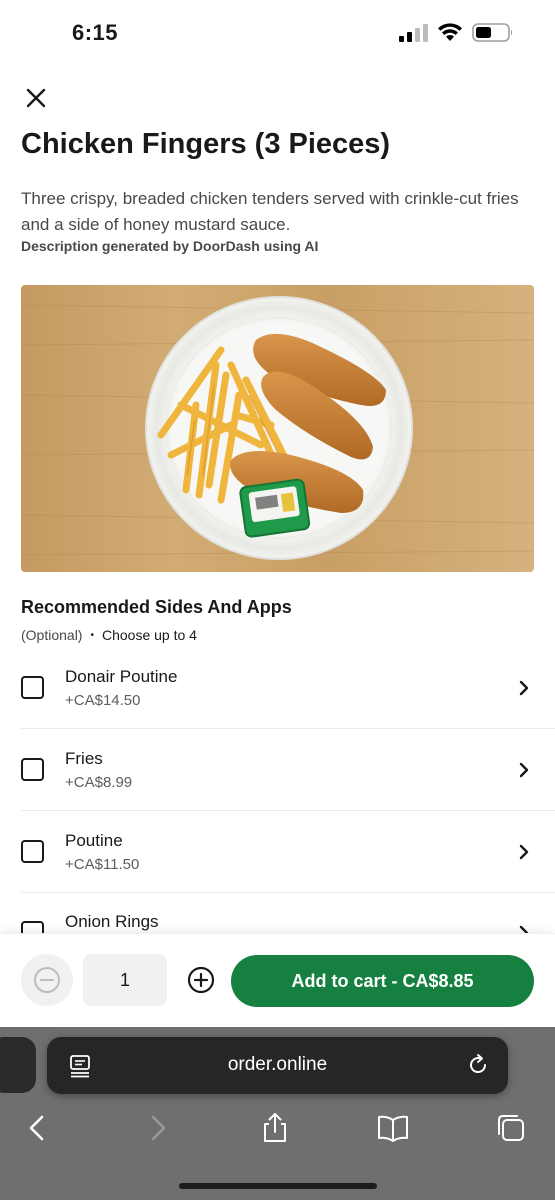 This screenshot has width=555, height=1200. I want to click on optional-label: (Optional), so click(52, 635).